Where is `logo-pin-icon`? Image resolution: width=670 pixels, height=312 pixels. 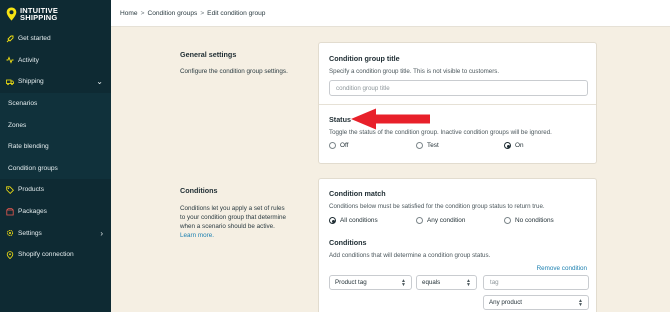 logo-pin-icon is located at coordinates (11, 14).